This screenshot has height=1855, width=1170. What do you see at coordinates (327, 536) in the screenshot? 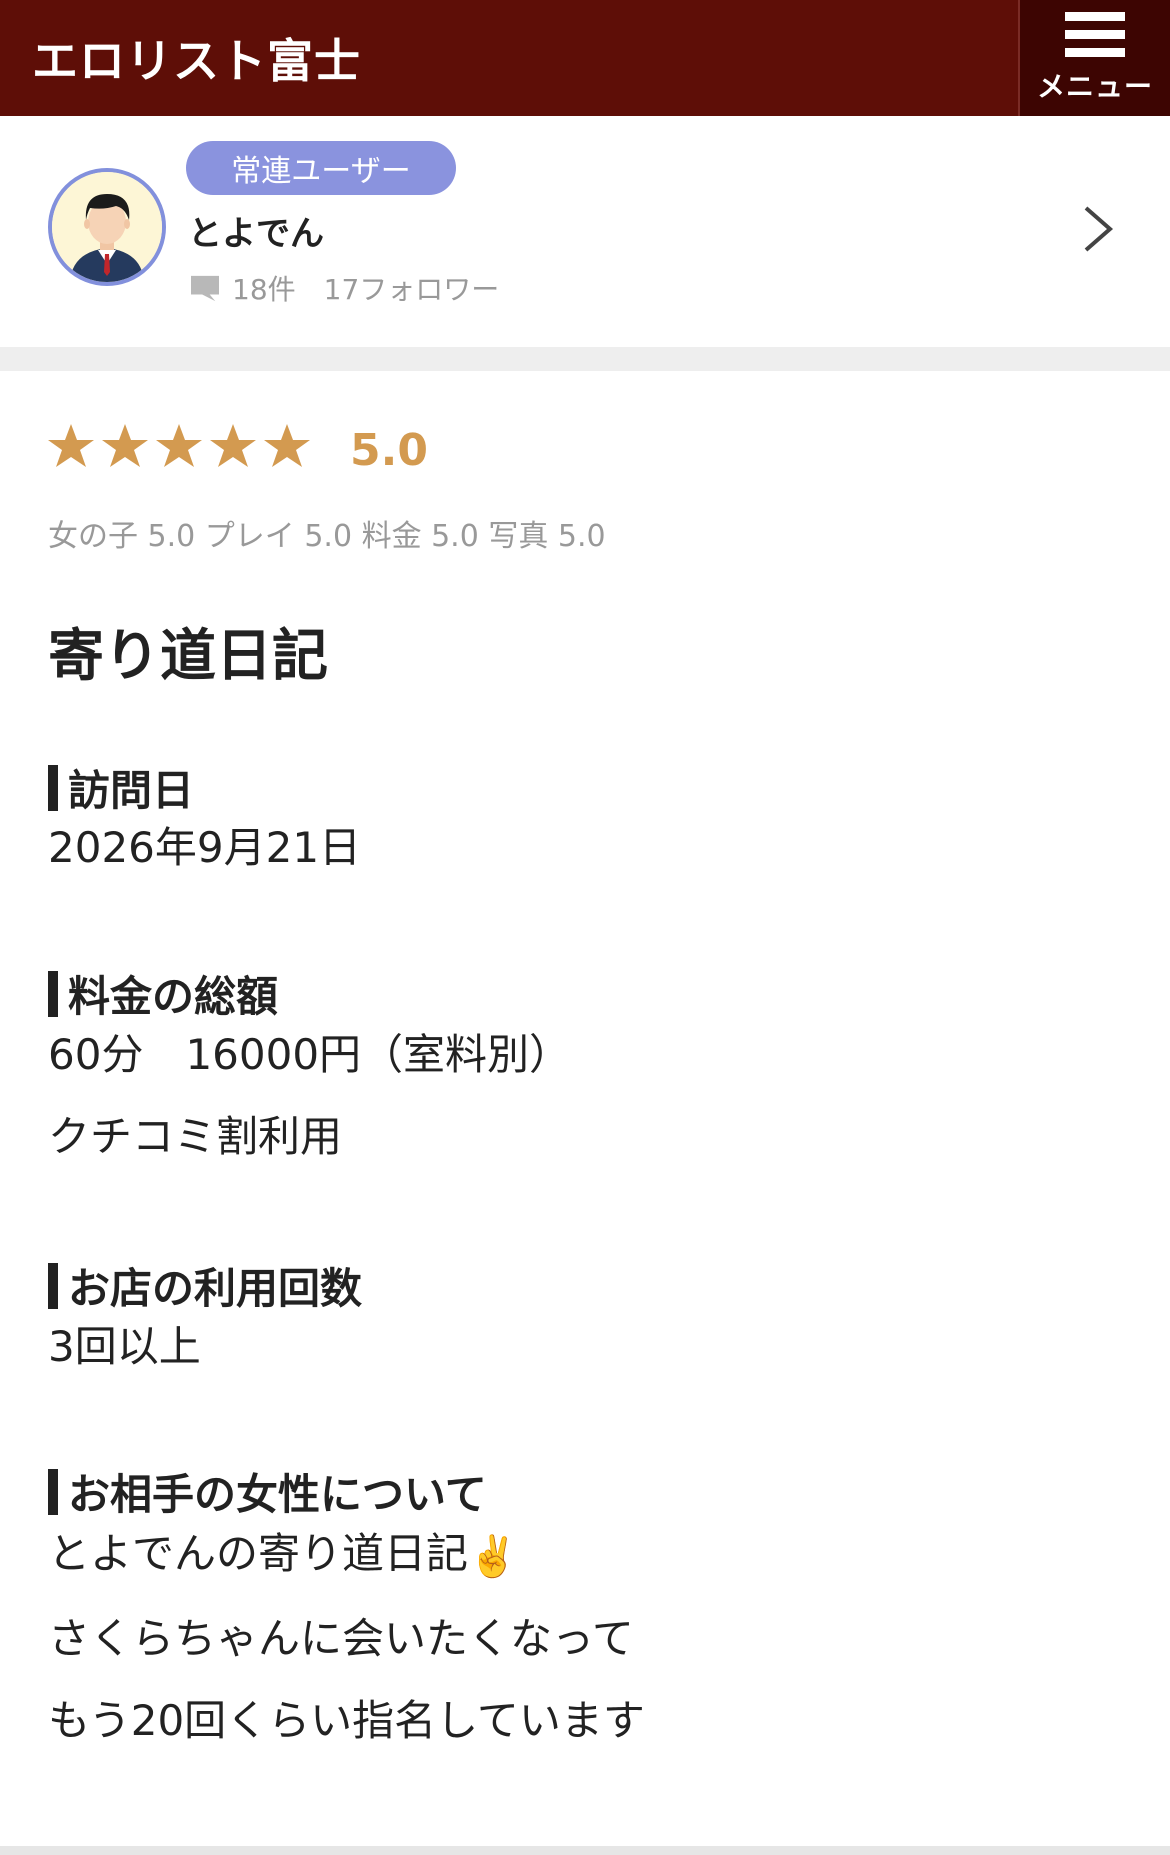
I see `sub-ratings: 女の子 5.0 プレイ 5.0 料金 5.0 写真 5.0` at bounding box center [327, 536].